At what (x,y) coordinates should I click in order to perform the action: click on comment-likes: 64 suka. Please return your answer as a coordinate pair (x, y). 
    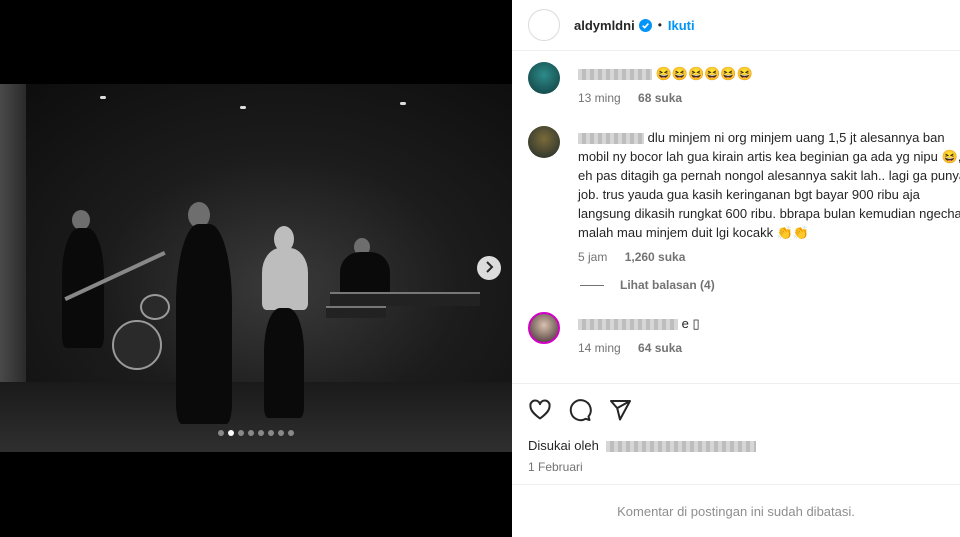
    Looking at the image, I should click on (660, 348).